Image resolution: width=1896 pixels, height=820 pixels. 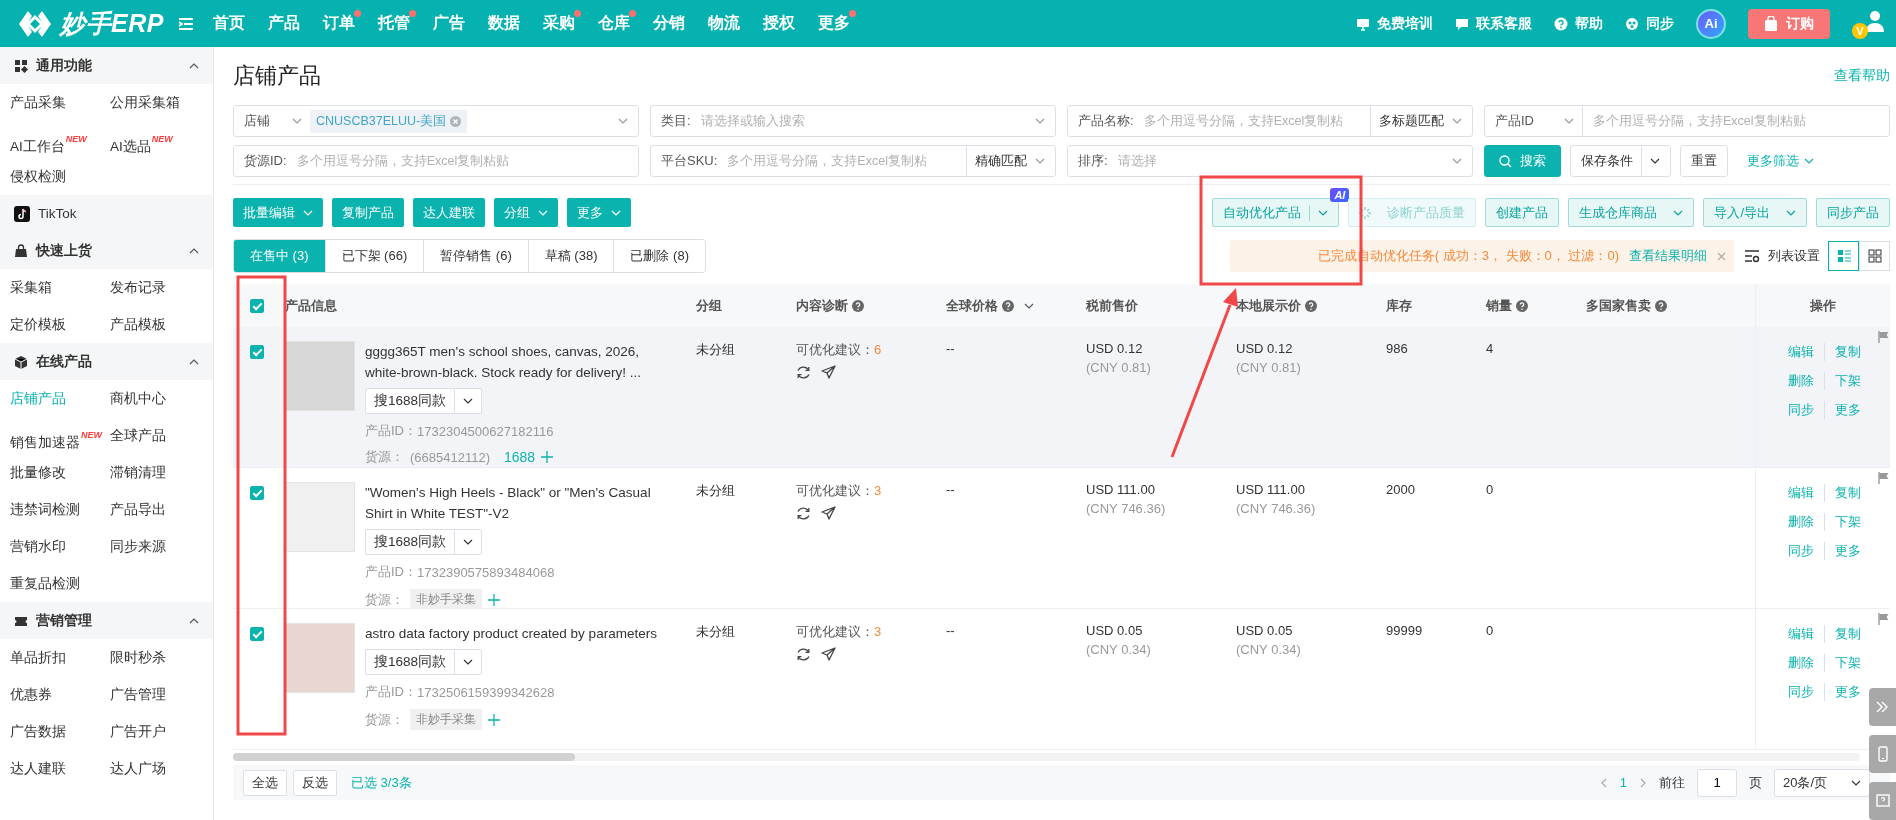 I want to click on header-link: 同步, so click(x=1649, y=23).